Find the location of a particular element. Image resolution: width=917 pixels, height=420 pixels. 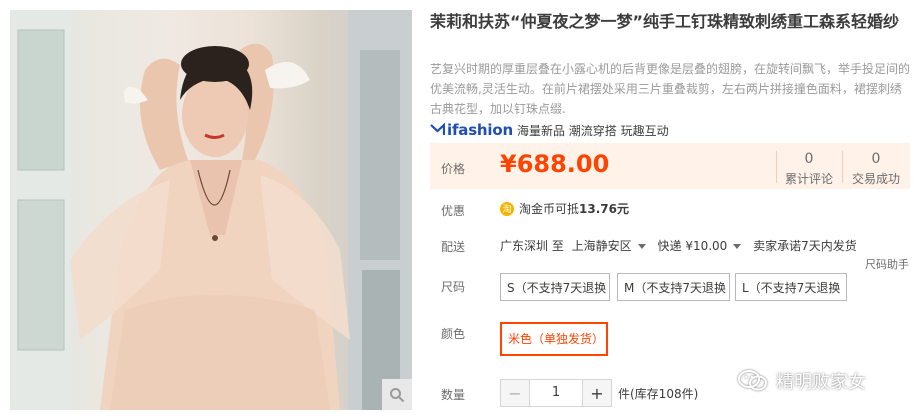

magnifier-icon is located at coordinates (397, 394).